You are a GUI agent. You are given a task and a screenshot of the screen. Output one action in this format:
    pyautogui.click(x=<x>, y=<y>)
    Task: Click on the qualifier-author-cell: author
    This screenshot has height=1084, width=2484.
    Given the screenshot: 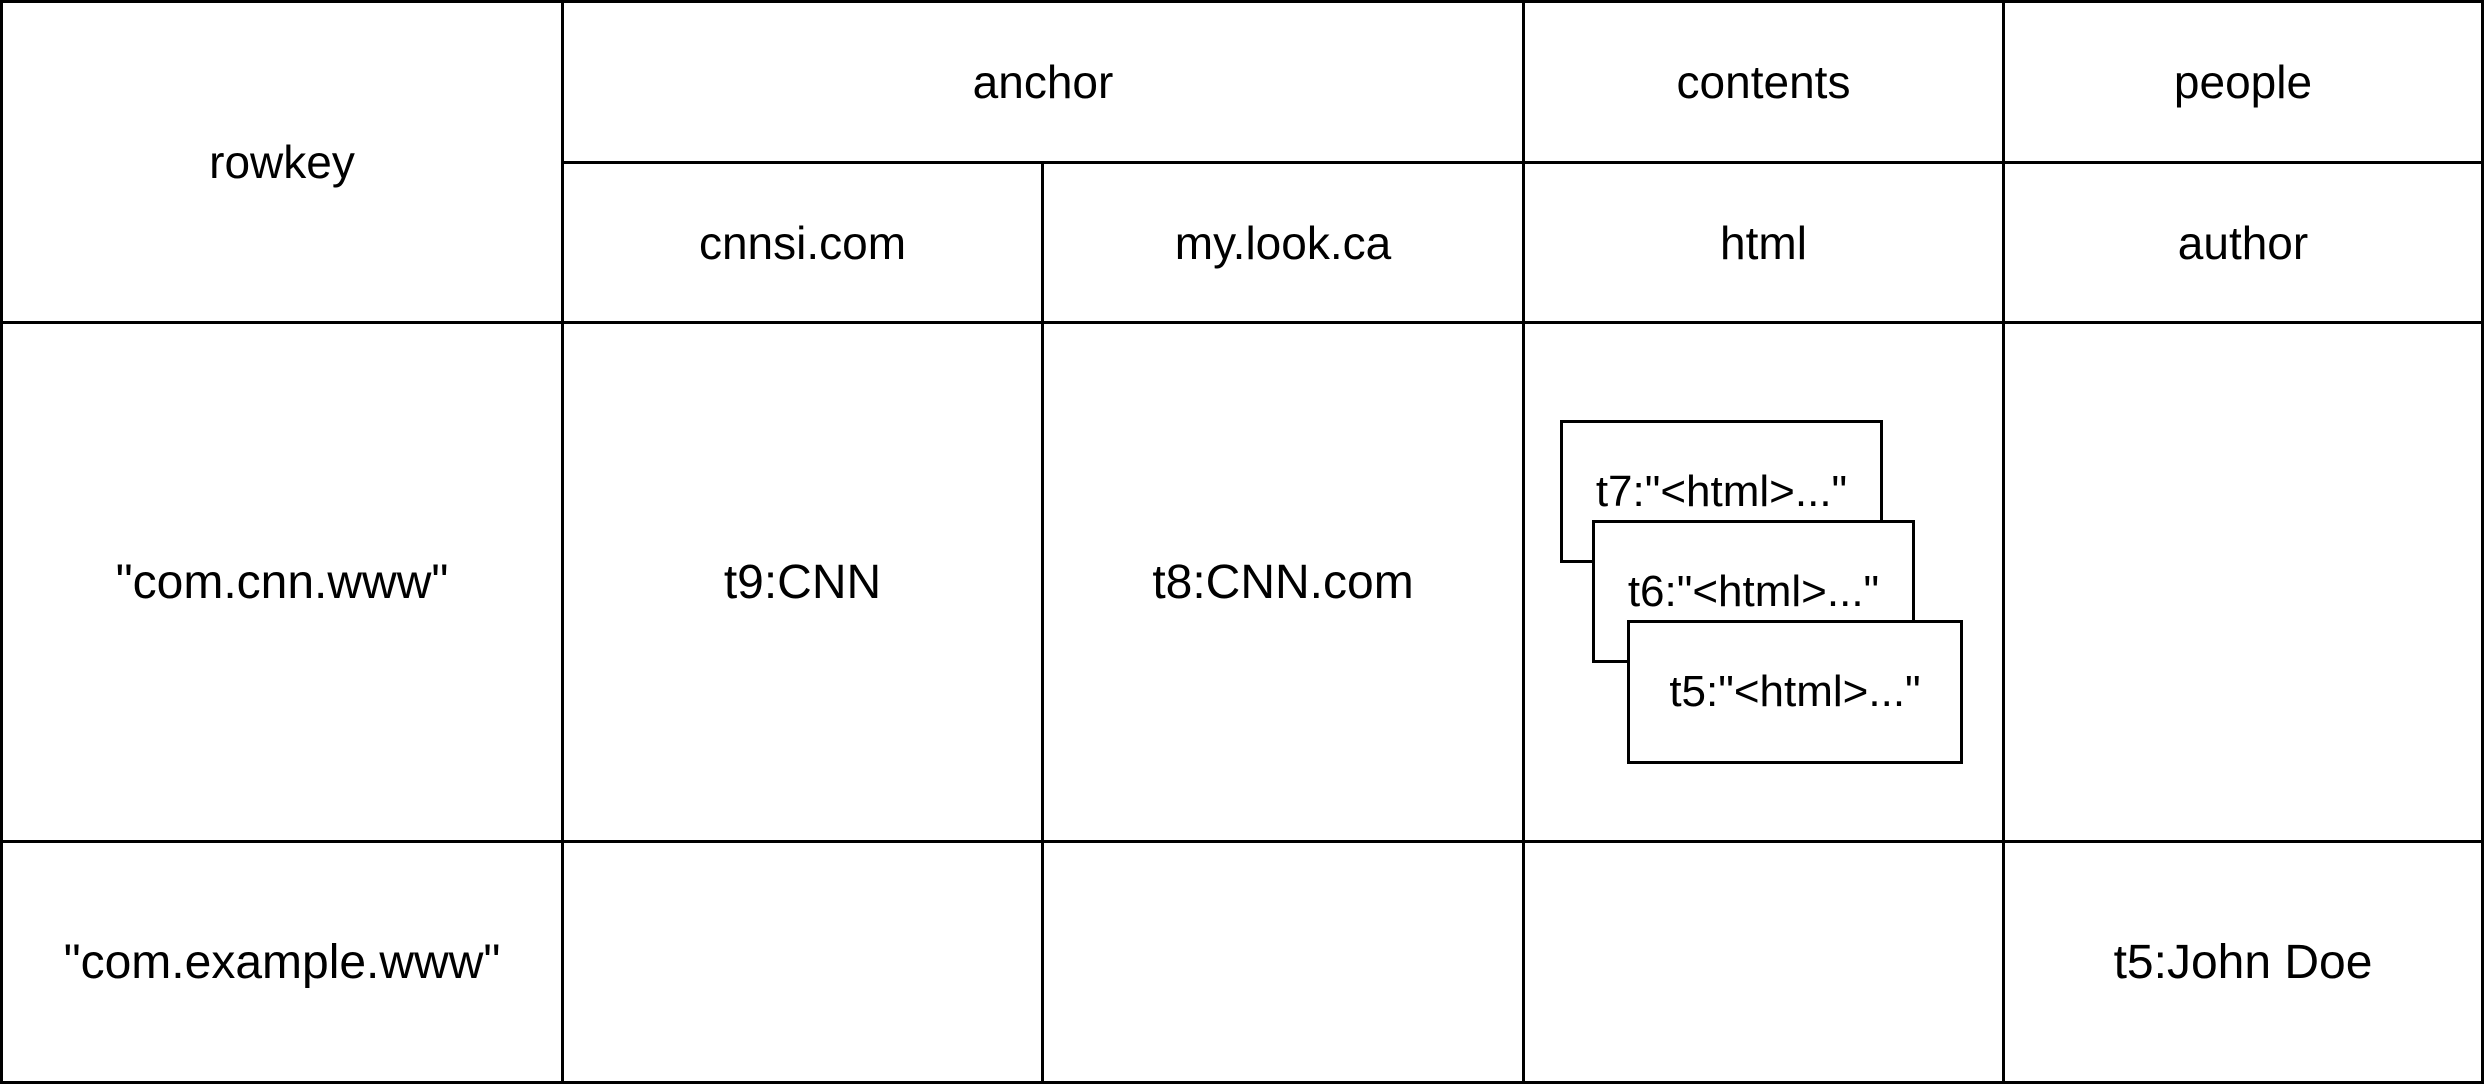 What is the action you would take?
    pyautogui.click(x=2243, y=242)
    